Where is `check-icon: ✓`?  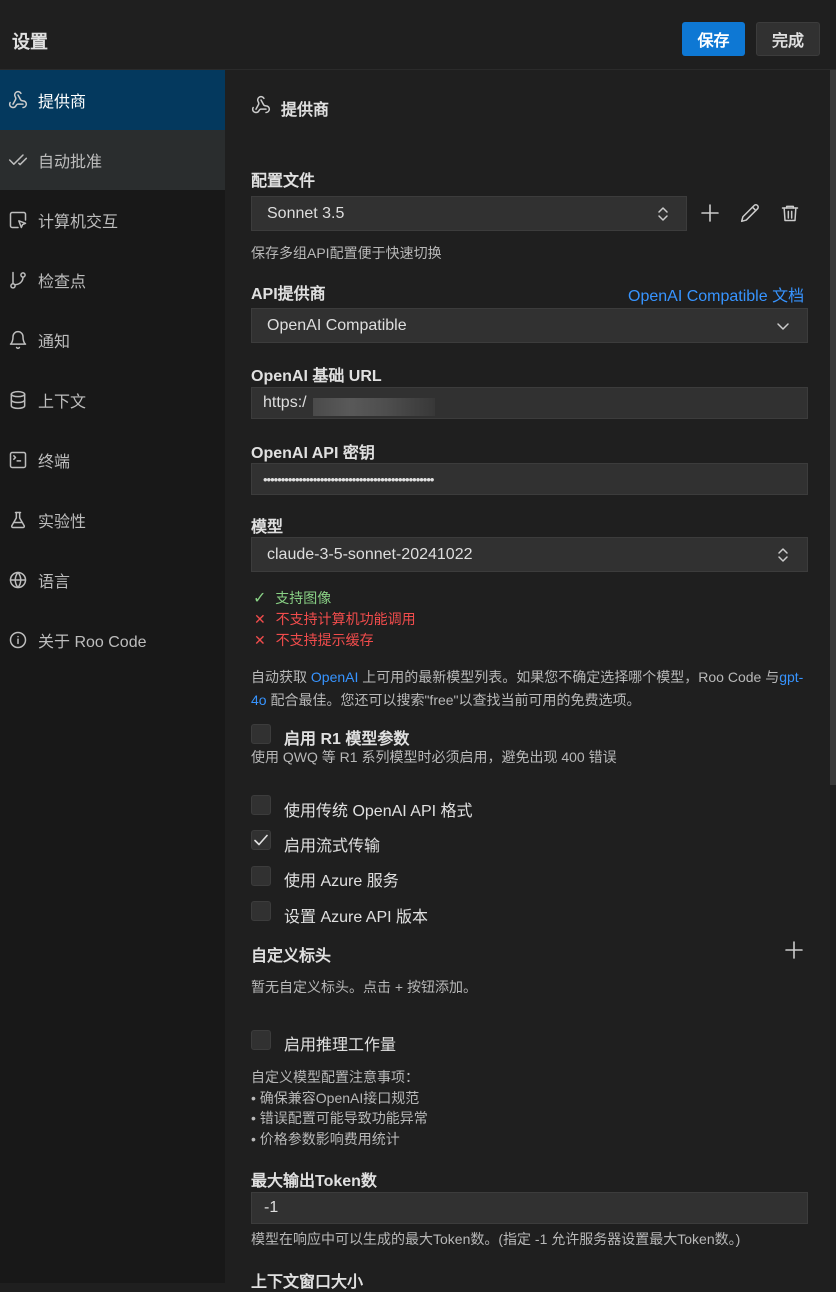 check-icon: ✓ is located at coordinates (260, 598).